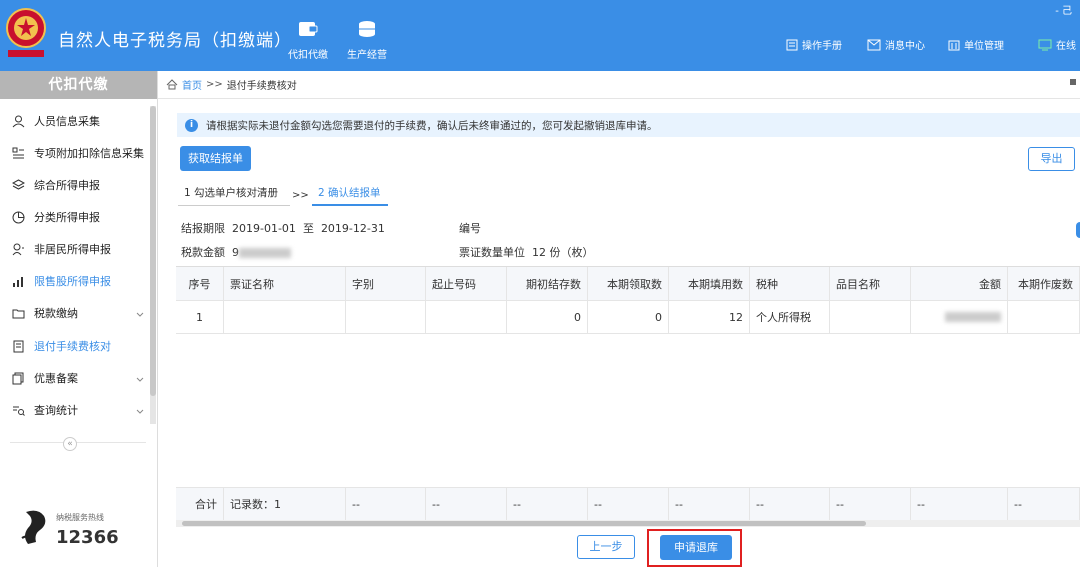 This screenshot has width=1080, height=567. I want to click on sidebar-item-label: 综合所得申报, so click(67, 185).